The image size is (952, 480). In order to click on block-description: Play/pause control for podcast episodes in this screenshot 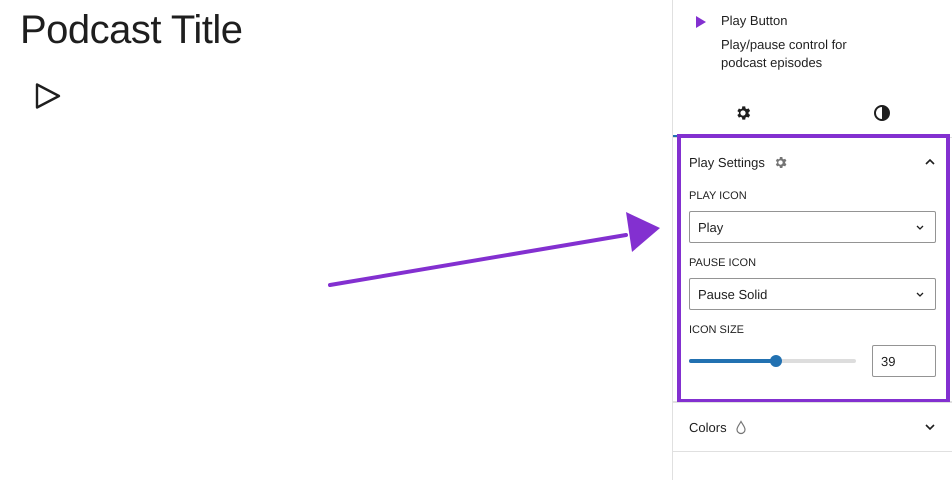, I will do `click(784, 54)`.